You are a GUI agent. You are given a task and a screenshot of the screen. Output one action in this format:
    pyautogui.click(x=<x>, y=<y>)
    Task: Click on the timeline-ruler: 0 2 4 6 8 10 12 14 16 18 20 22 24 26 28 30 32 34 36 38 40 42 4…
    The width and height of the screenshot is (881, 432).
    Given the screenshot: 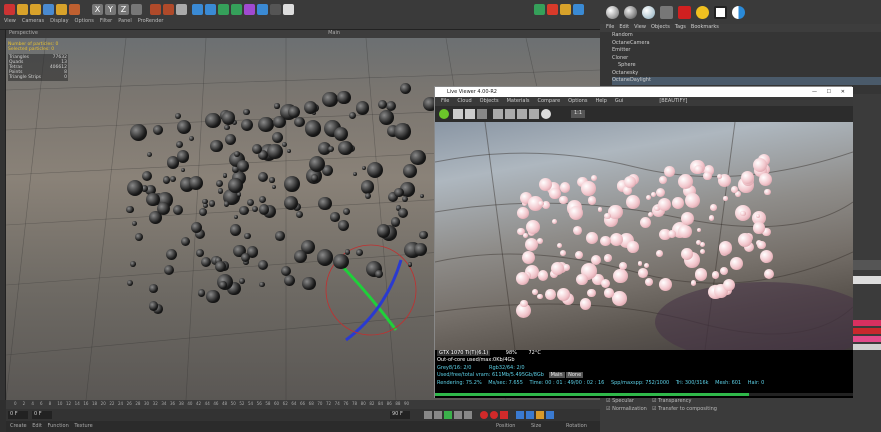 What is the action you would take?
    pyautogui.click(x=303, y=404)
    